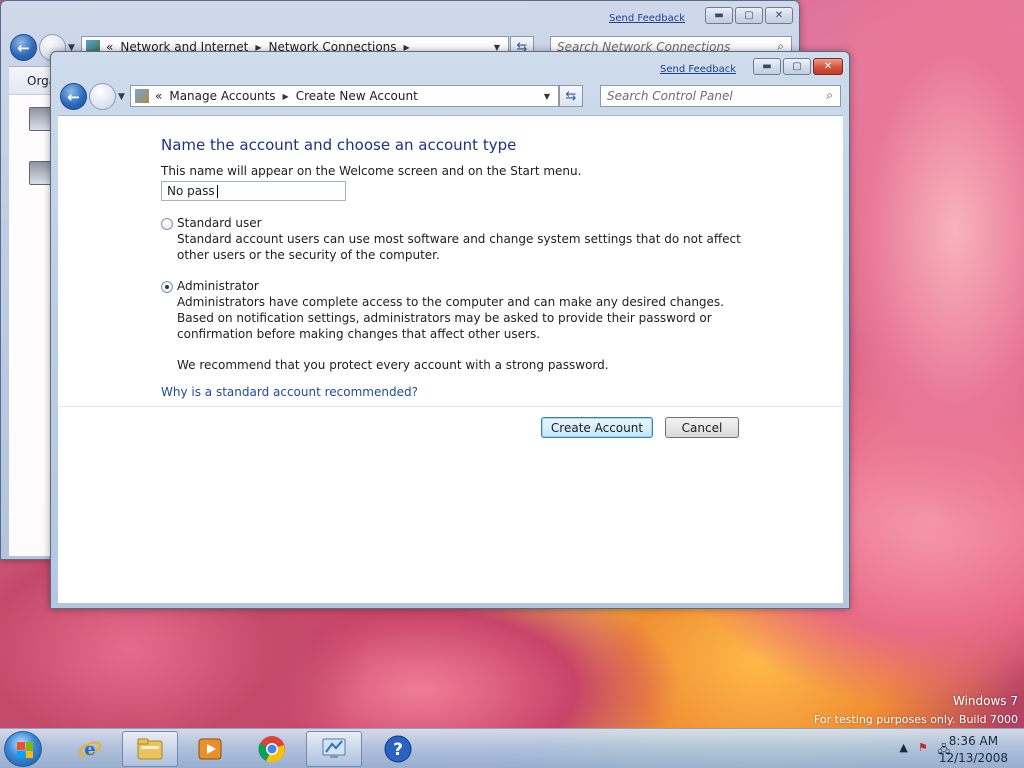  What do you see at coordinates (597, 427) in the screenshot?
I see `create-account-button: Create Account` at bounding box center [597, 427].